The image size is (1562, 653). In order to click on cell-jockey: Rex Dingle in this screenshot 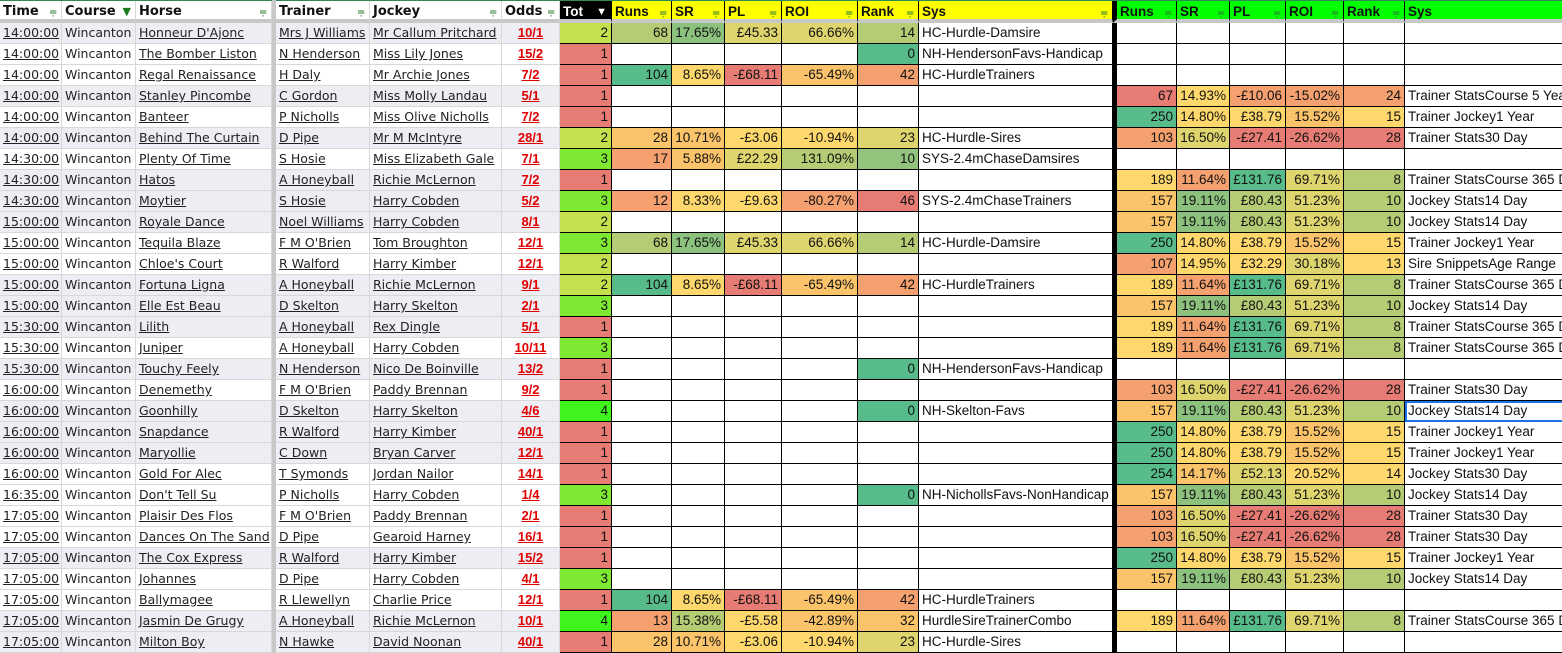, I will do `click(436, 327)`.